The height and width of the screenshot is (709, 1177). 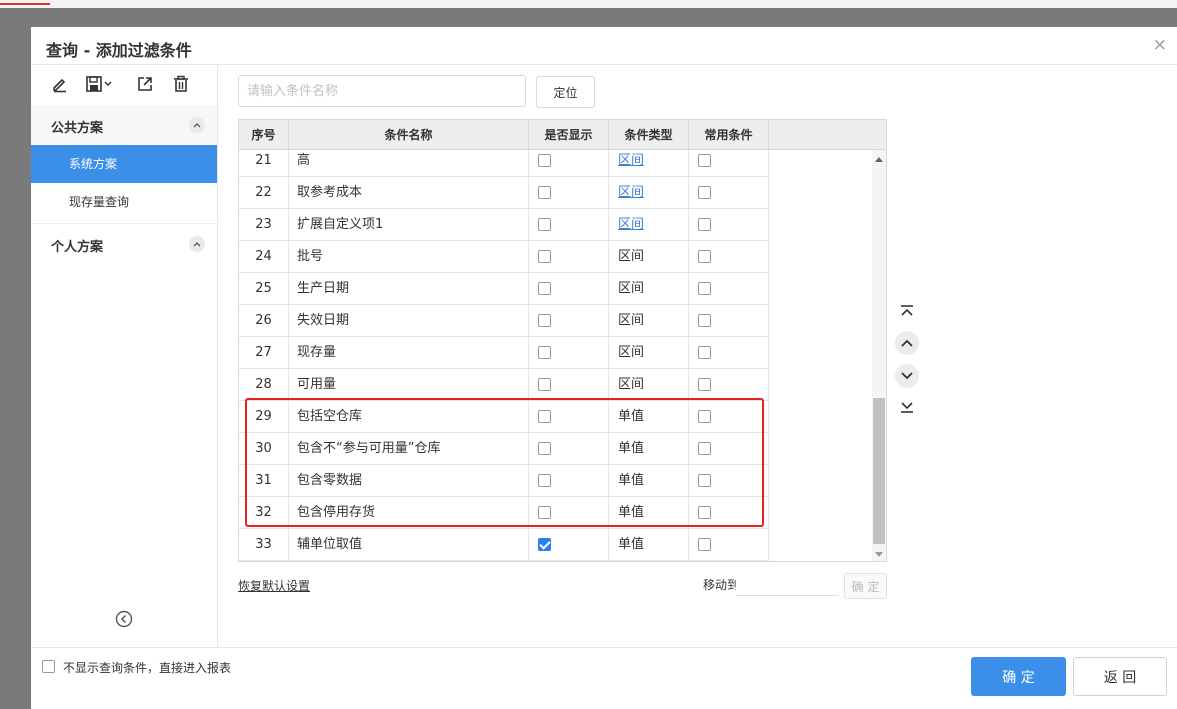 What do you see at coordinates (504, 417) in the screenshot?
I see `table-row: 29 包括空仓库 单值` at bounding box center [504, 417].